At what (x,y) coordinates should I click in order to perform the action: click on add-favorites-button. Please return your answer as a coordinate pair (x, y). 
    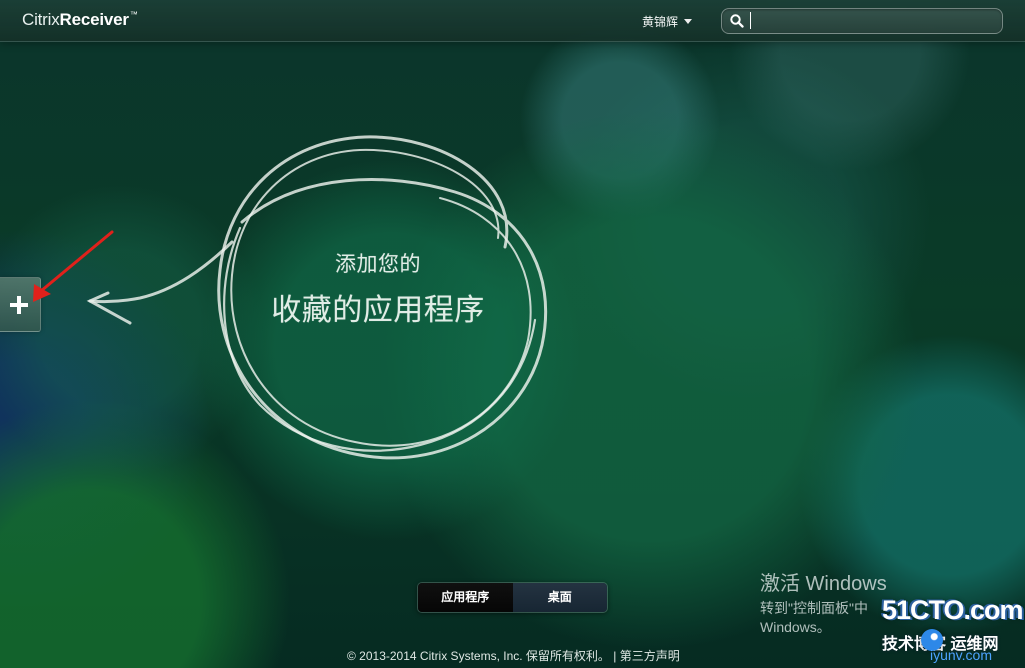
    Looking at the image, I should click on (20, 304).